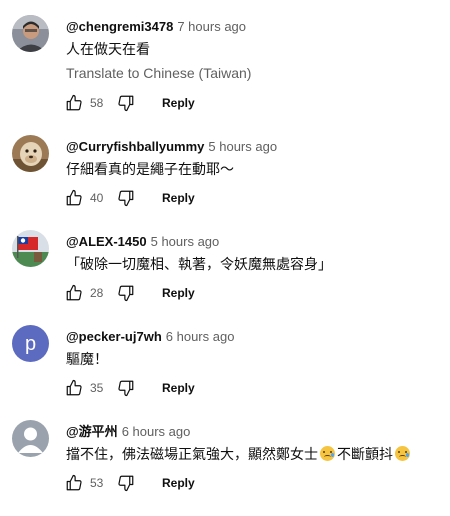 The height and width of the screenshot is (516, 450). Describe the element at coordinates (150, 170) in the screenshot. I see `comment-text: 仔細看真的是繩子在動耶～` at that location.